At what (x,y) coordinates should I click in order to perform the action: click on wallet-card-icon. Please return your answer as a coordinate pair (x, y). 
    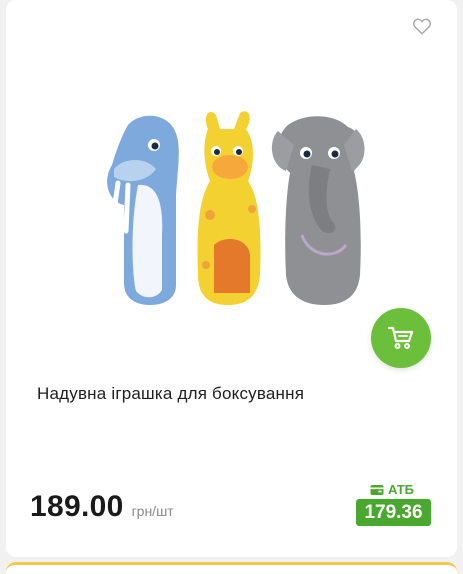
    Looking at the image, I should click on (377, 489).